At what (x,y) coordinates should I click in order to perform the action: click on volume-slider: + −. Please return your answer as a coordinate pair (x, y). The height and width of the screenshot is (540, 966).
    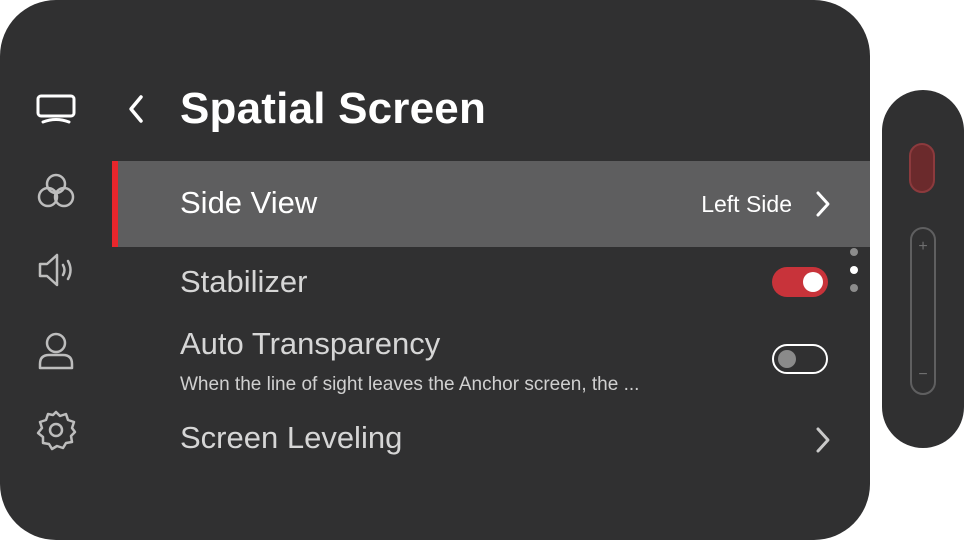
    Looking at the image, I should click on (923, 311).